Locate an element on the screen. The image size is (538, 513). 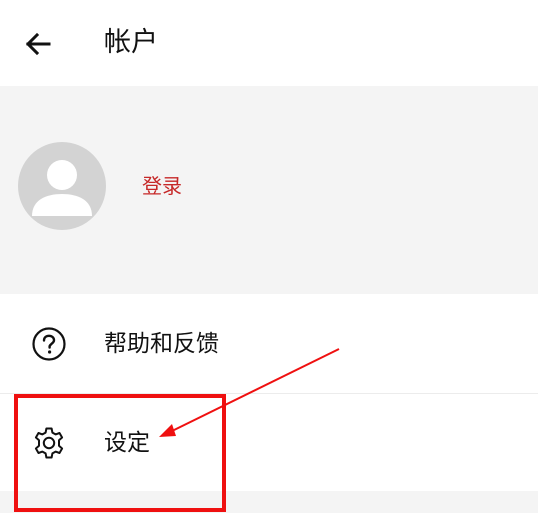
avatar is located at coordinates (62, 186).